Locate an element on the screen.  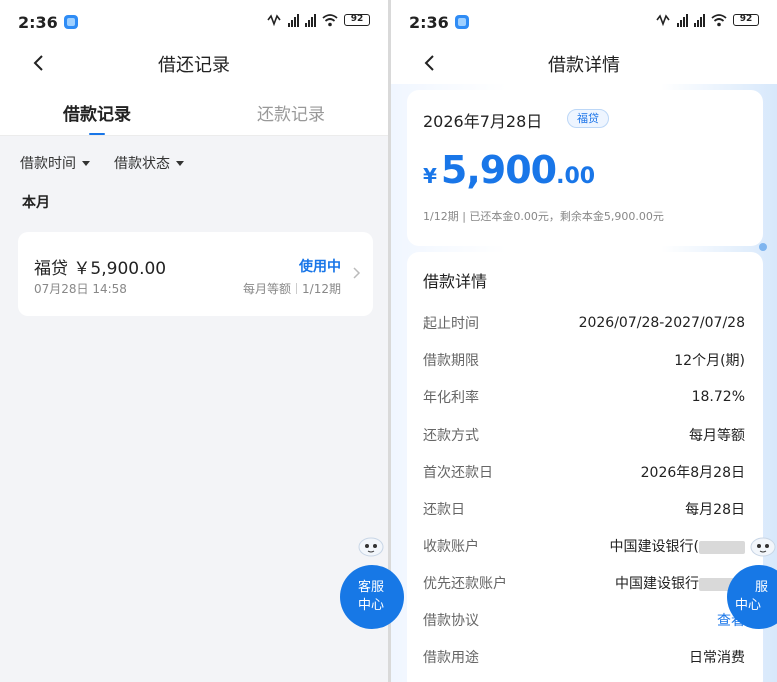
filter-loan-status: 借款状态 is located at coordinates (149, 163).